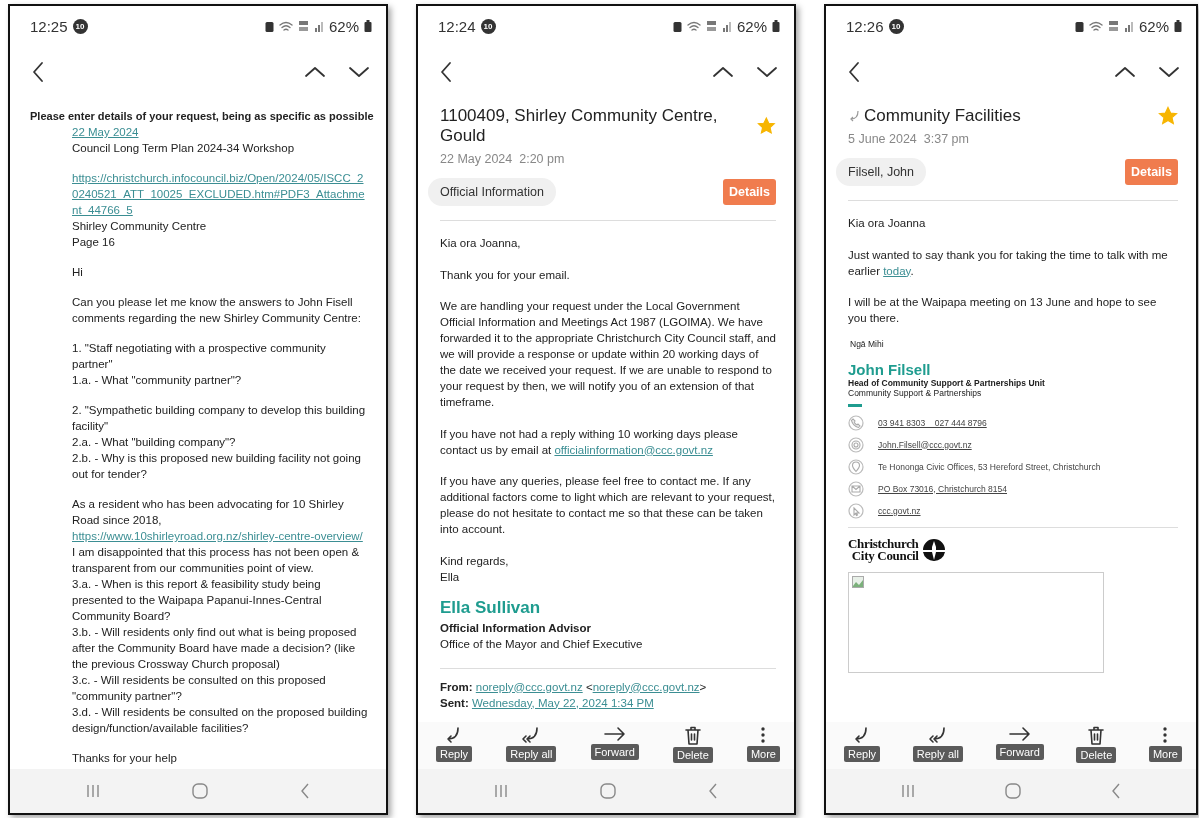 The height and width of the screenshot is (818, 1199). What do you see at coordinates (1096, 735) in the screenshot?
I see `delete-icon` at bounding box center [1096, 735].